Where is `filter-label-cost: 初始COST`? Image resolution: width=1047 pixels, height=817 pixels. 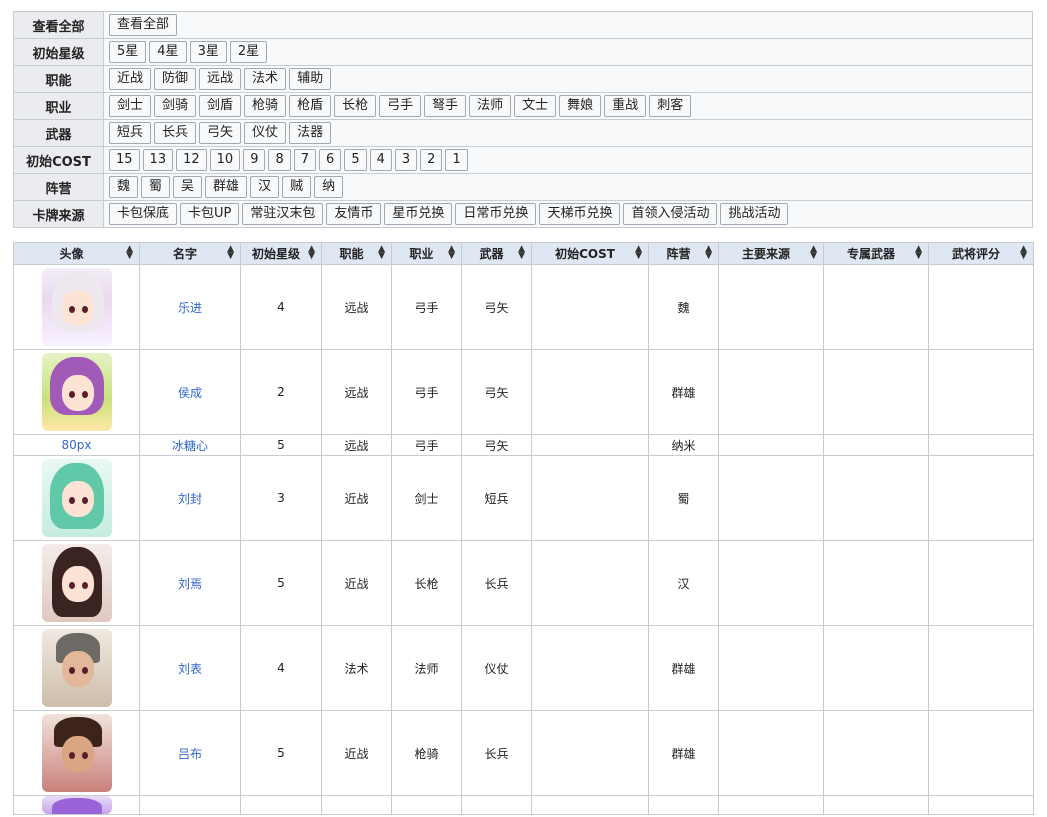 filter-label-cost: 初始COST is located at coordinates (58, 160).